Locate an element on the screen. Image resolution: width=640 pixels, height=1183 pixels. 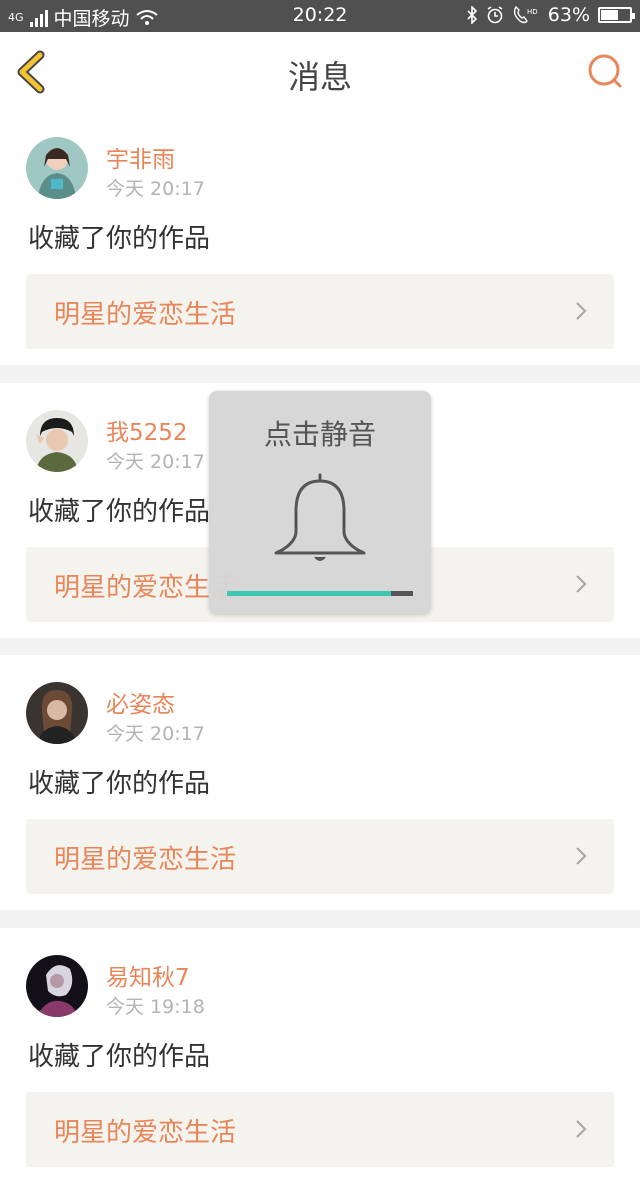
battery-percent: 63% is located at coordinates (568, 15).